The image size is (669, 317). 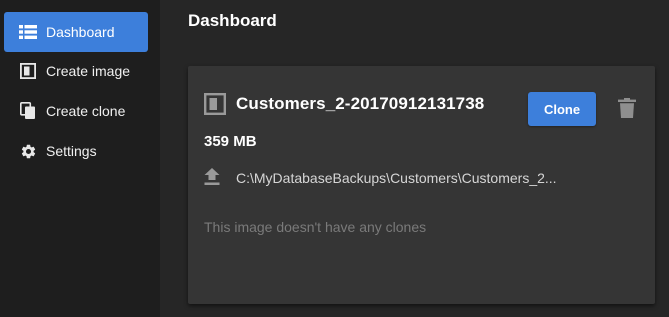 I want to click on image-card-header: Customers_2-20170912131738, so click(x=344, y=104).